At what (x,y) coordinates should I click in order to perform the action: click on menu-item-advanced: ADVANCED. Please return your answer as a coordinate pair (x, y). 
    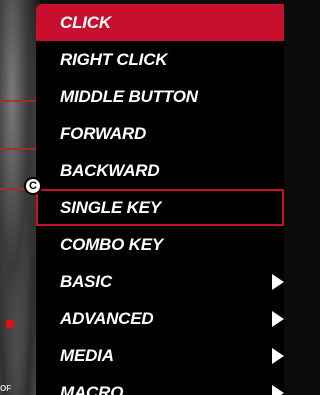
    Looking at the image, I should click on (160, 318).